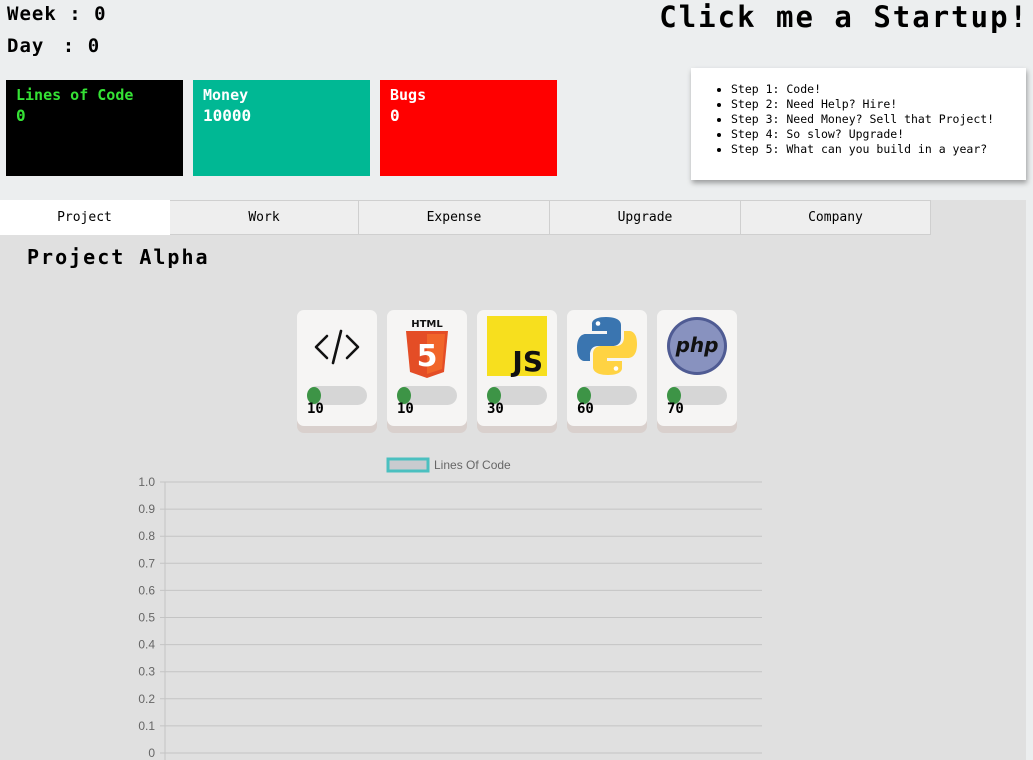 The height and width of the screenshot is (760, 1033). What do you see at coordinates (585, 409) in the screenshot?
I see `language-cost: 60` at bounding box center [585, 409].